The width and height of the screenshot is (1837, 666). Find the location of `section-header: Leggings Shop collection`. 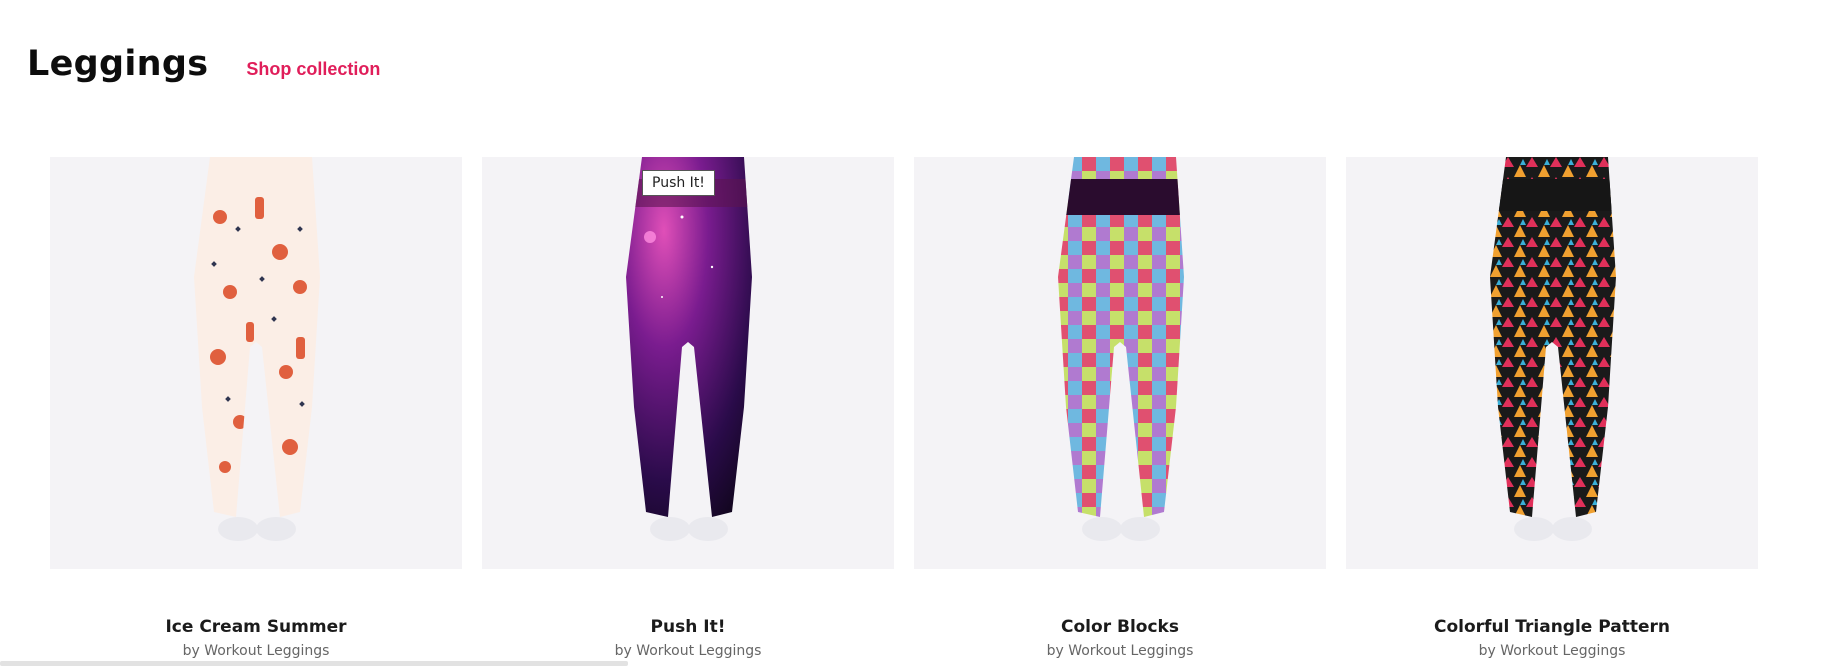

section-header: Leggings Shop collection is located at coordinates (203, 64).